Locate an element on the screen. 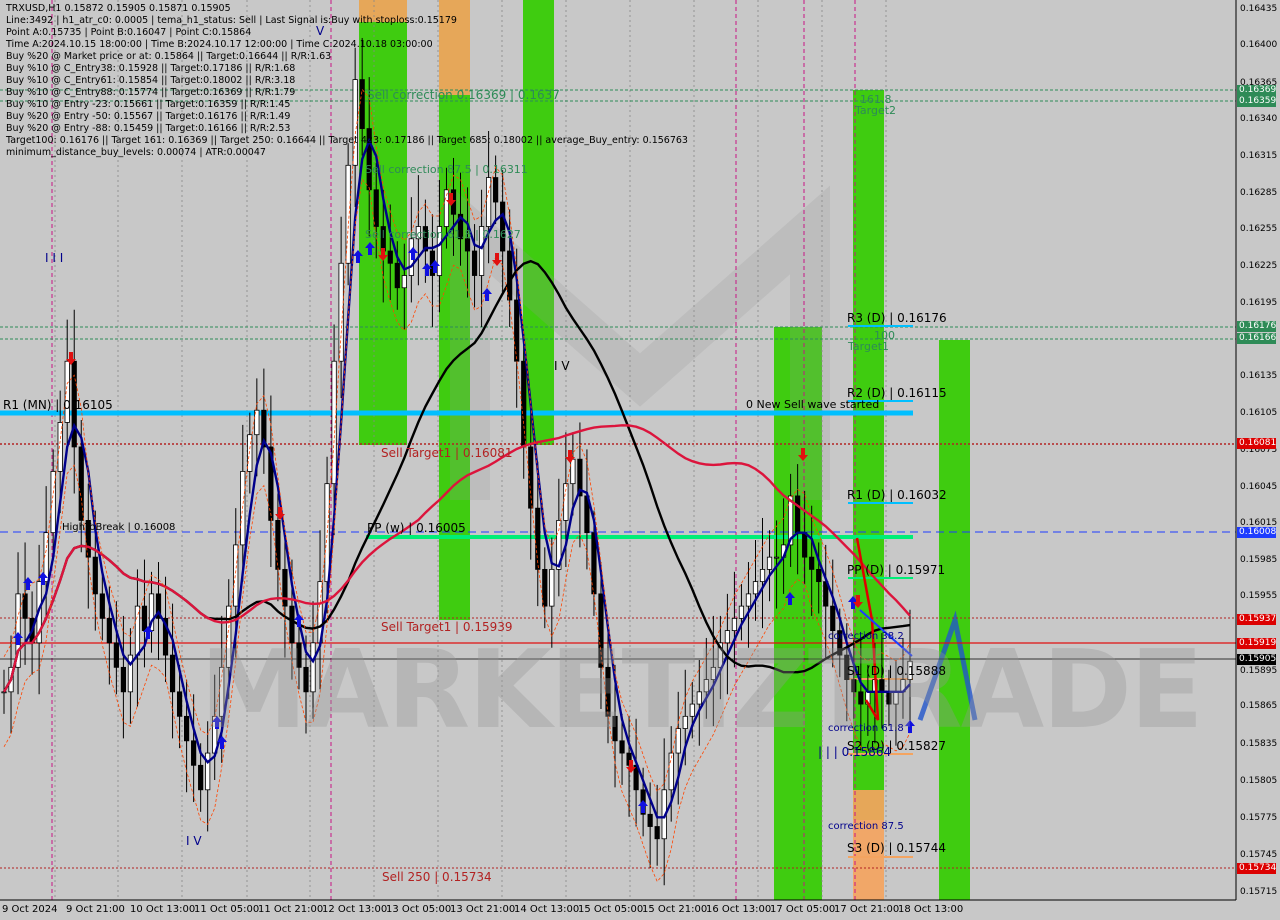 The width and height of the screenshot is (1280, 920). correction-875-label: correction 87.5 is located at coordinates (866, 826).